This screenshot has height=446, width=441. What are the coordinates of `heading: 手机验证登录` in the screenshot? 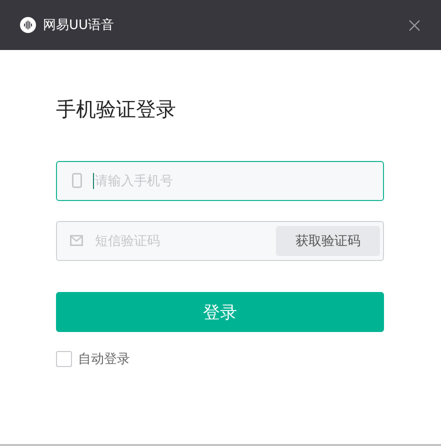 It's located at (116, 109).